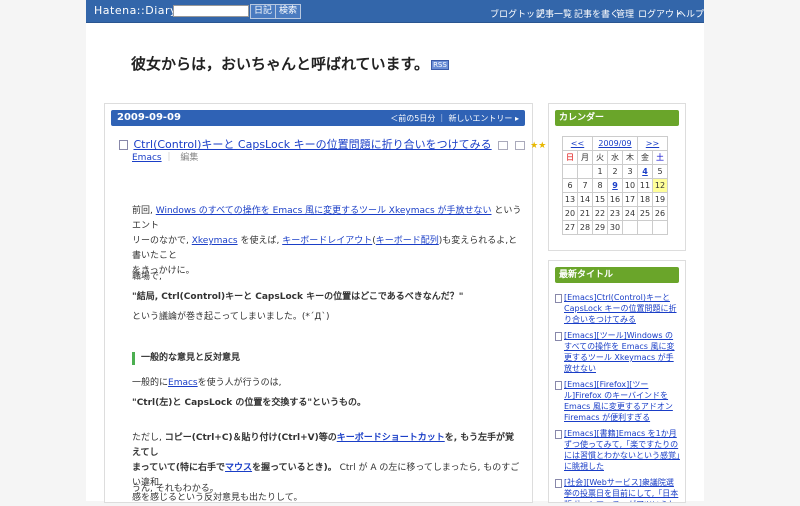  I want to click on calendar-day-number: 6, so click(570, 185).